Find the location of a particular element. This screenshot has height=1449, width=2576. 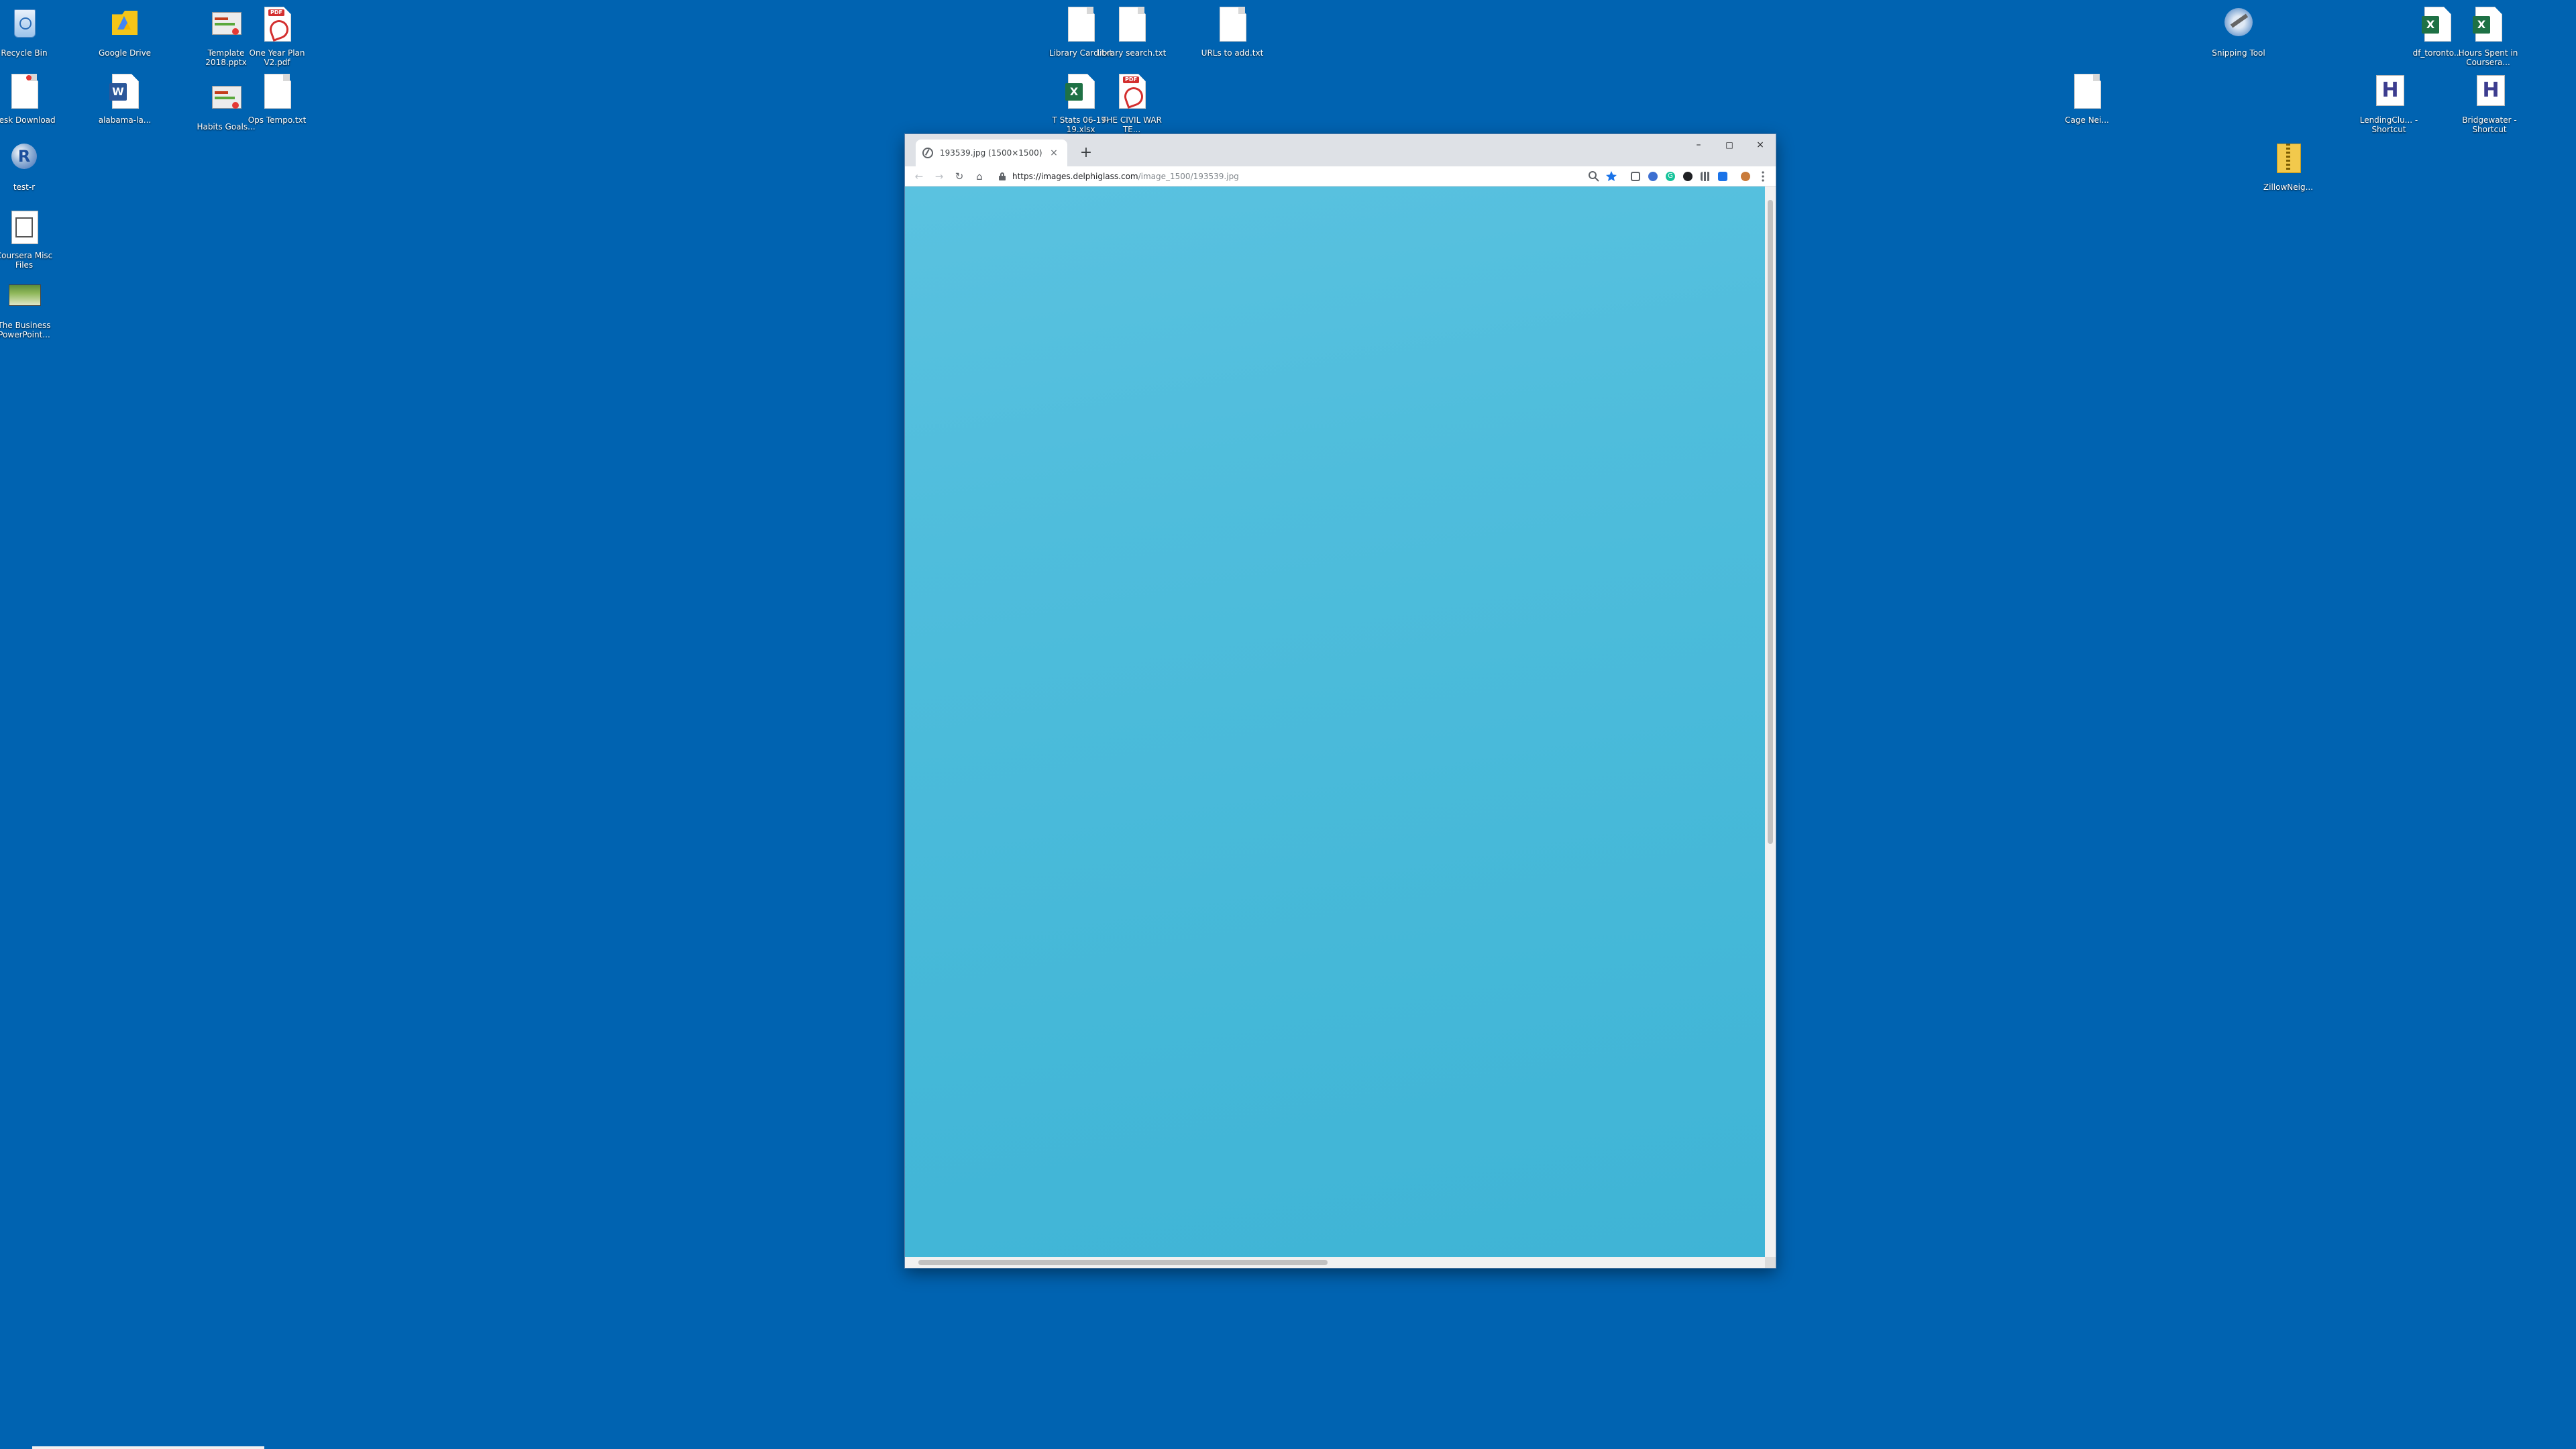

desktop-icon-snipping-tool: Snipping Tool is located at coordinates (2238, 31).